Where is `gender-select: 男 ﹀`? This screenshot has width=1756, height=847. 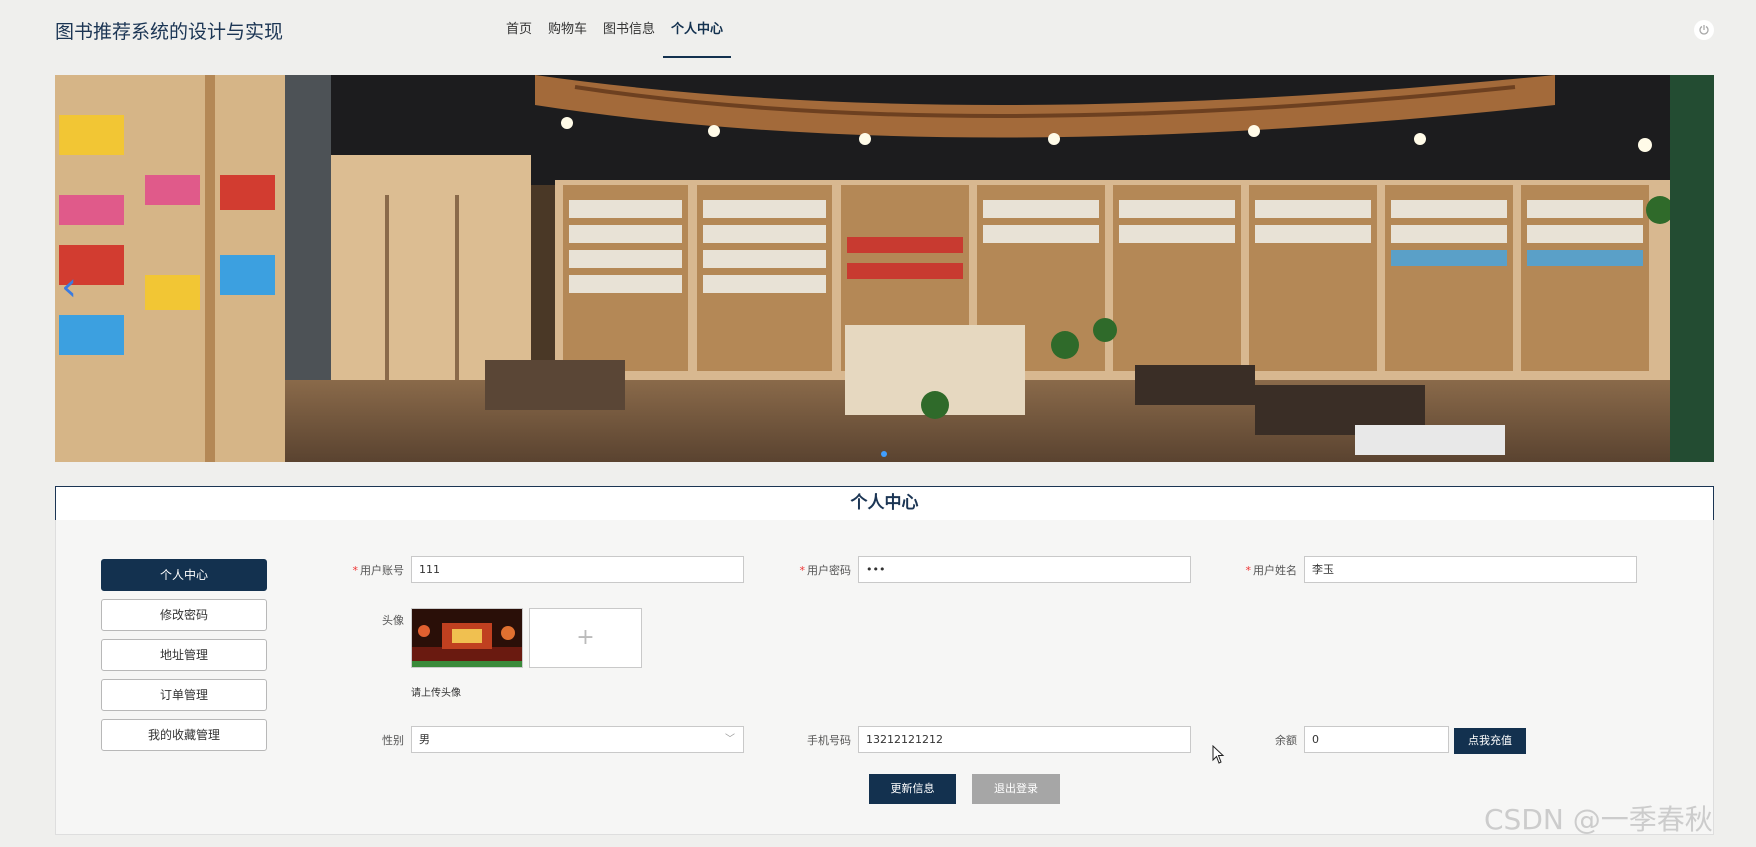
gender-select: 男 ﹀ is located at coordinates (577, 739).